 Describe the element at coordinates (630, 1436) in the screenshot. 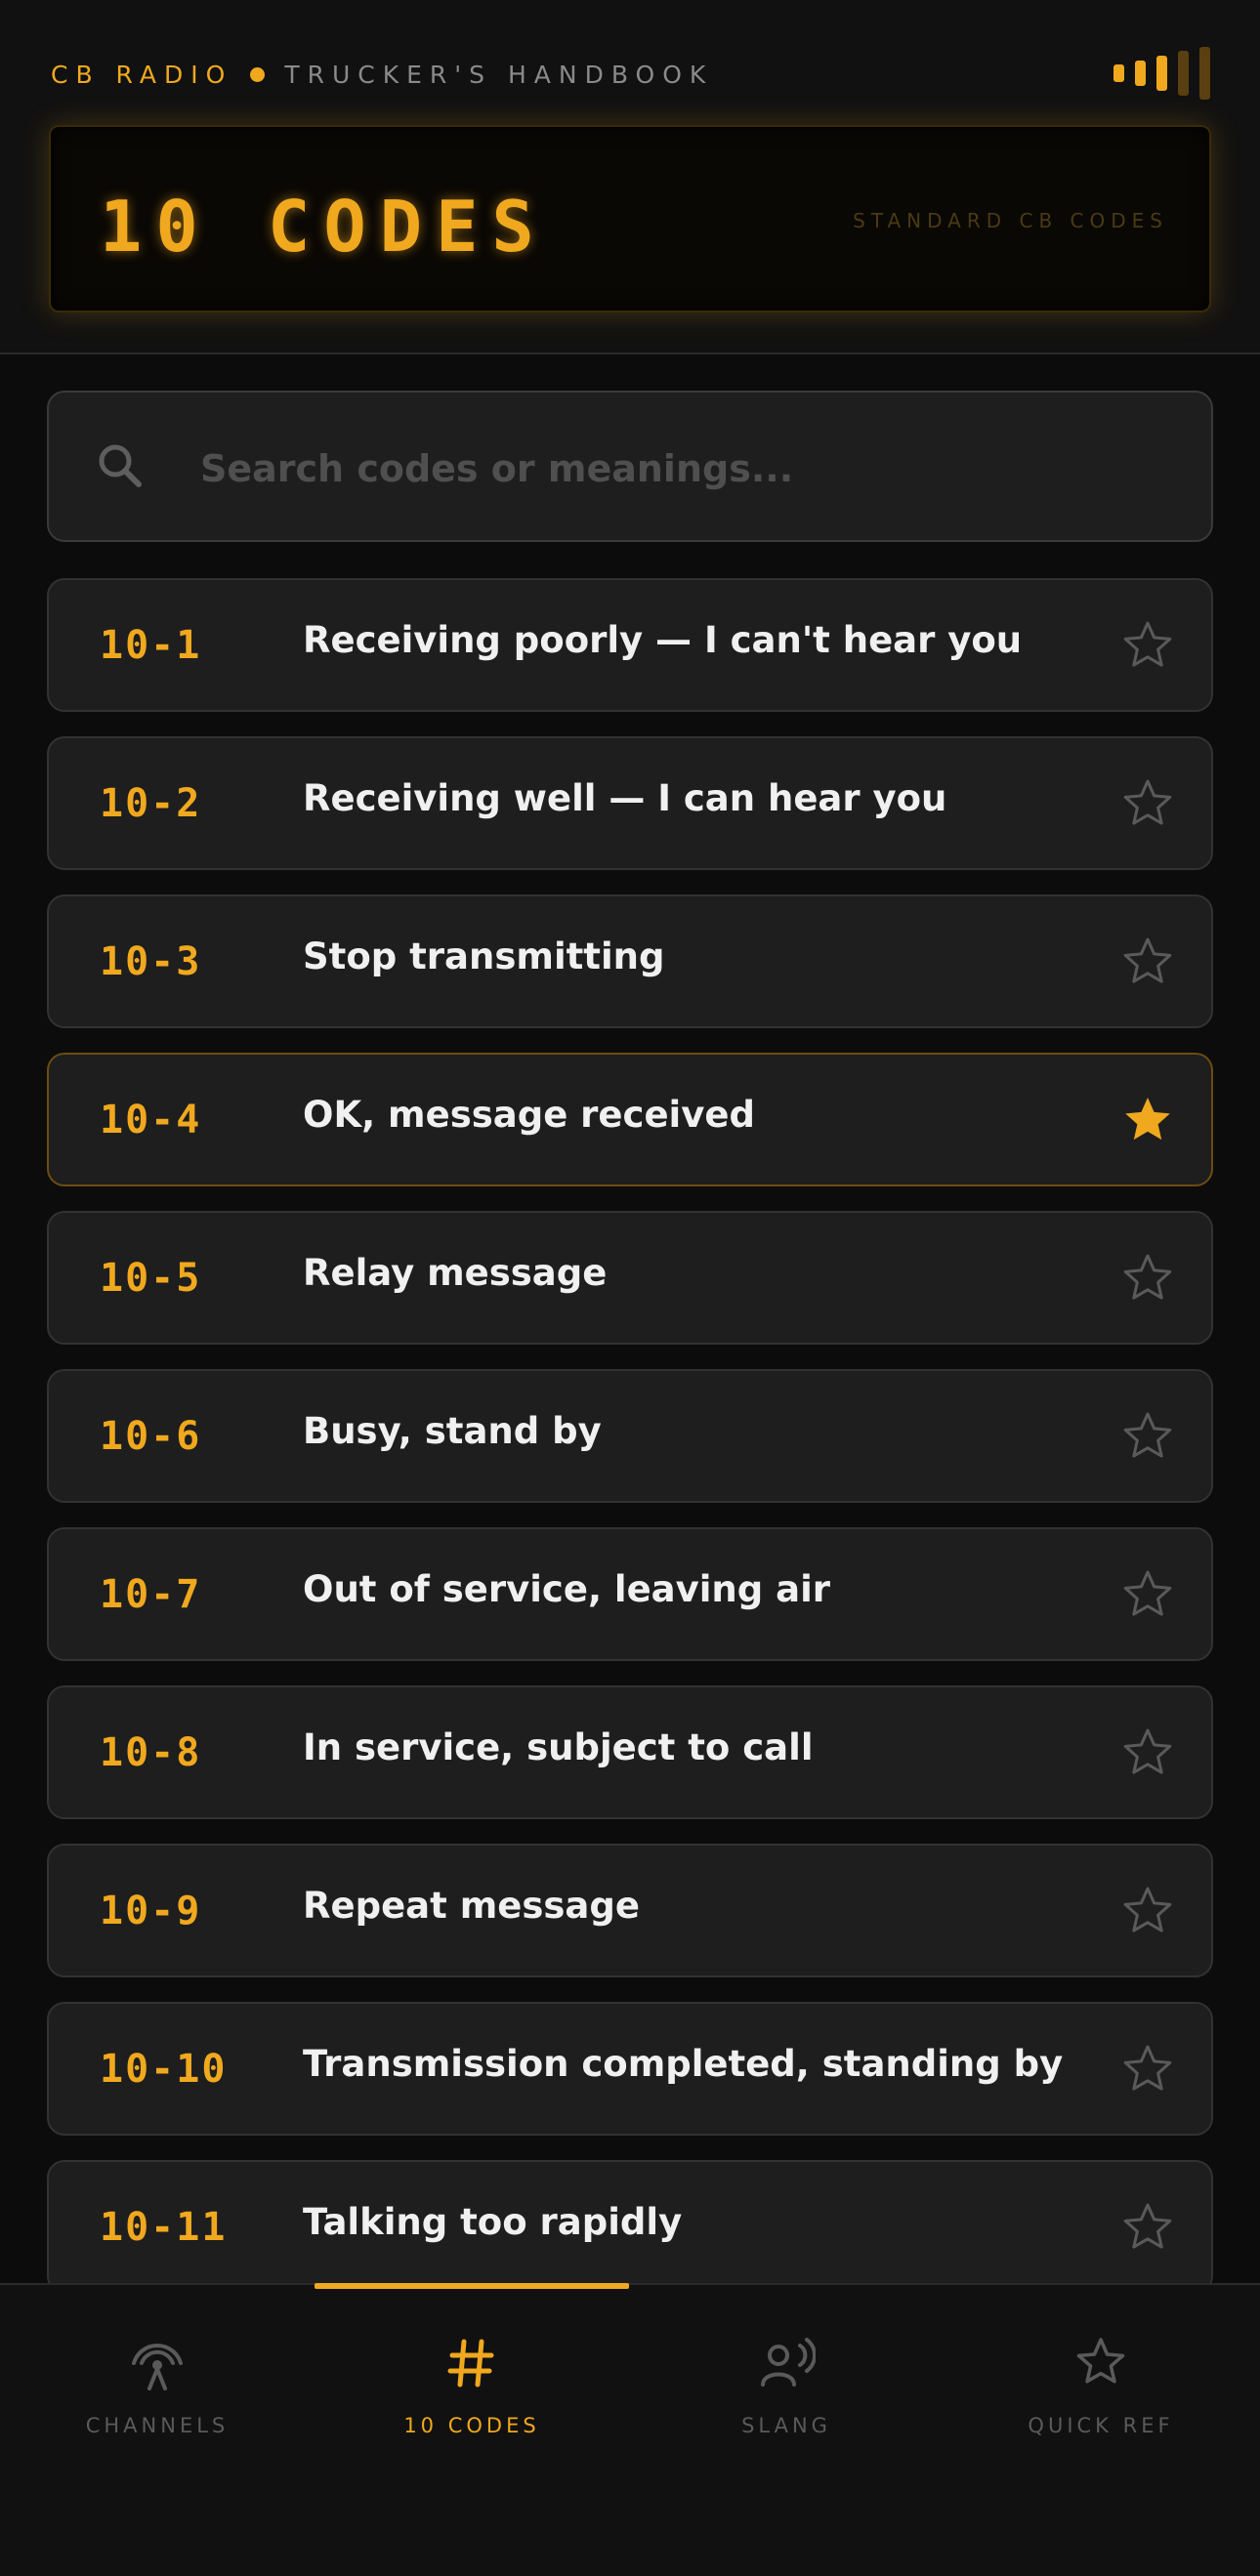

I see `code-list-item: 10-6 Busy, stand by` at that location.